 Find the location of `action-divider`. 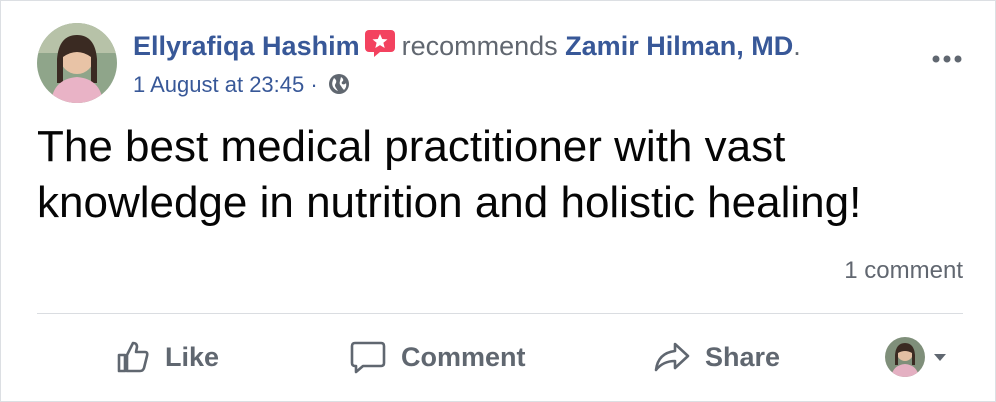

action-divider is located at coordinates (500, 313).